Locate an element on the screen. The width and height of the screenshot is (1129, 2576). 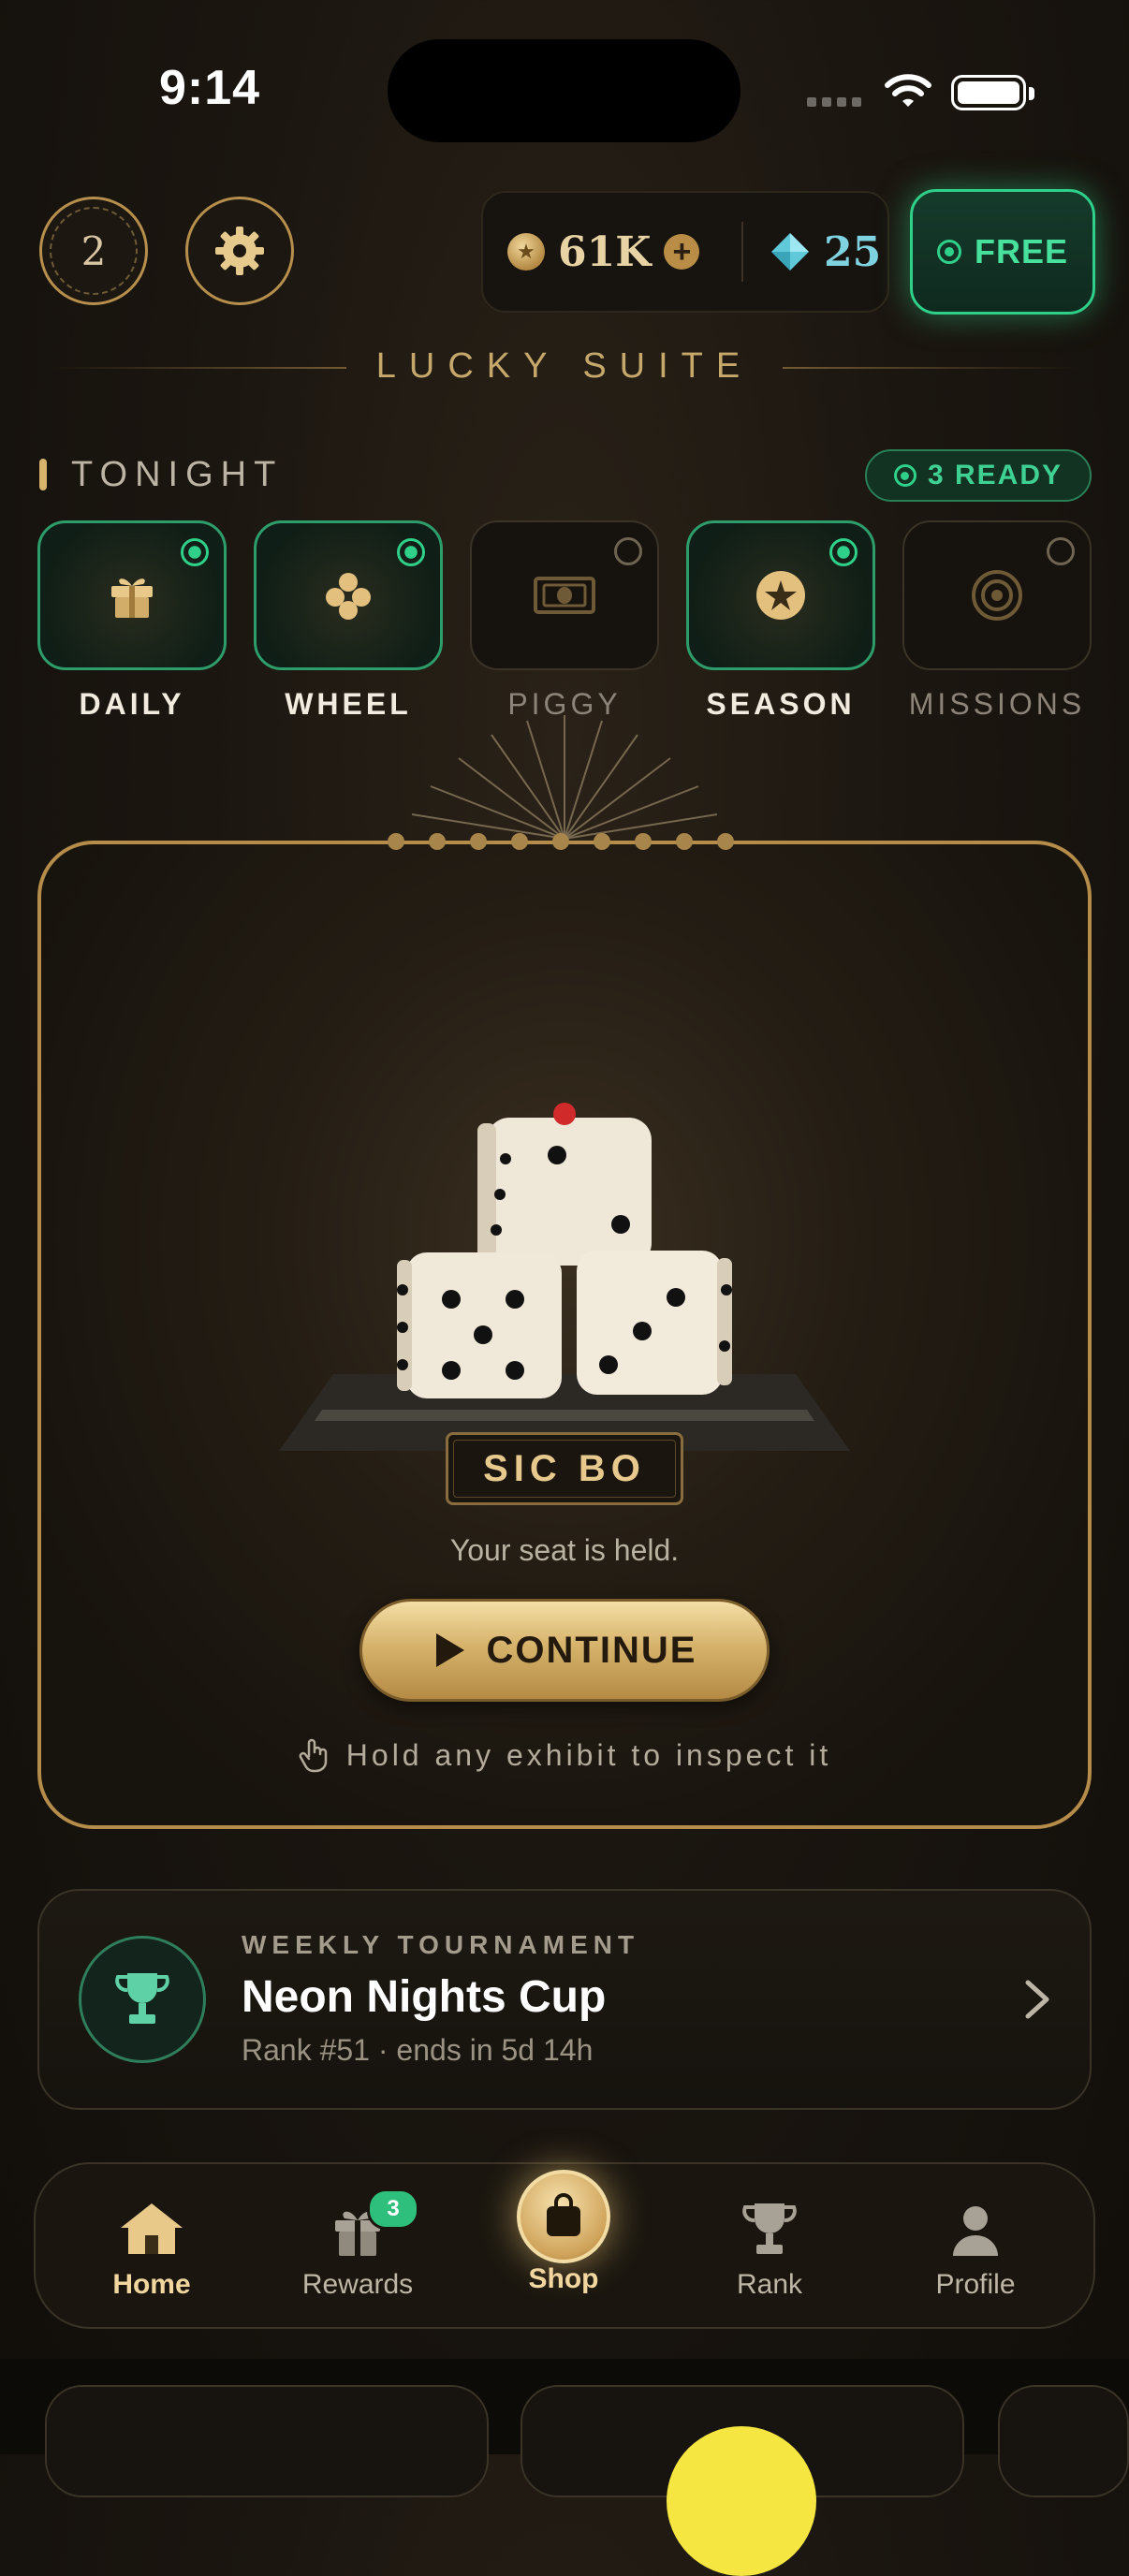
inspect-hint: Hold any exhibit to inspect it is located at coordinates (564, 1755).